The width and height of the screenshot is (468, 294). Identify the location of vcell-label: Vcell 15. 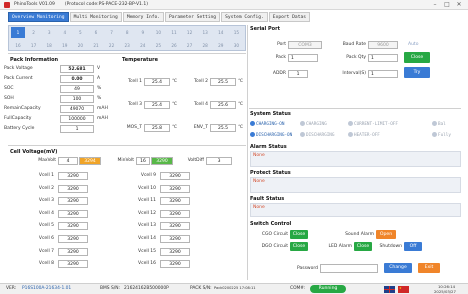
(147, 251).